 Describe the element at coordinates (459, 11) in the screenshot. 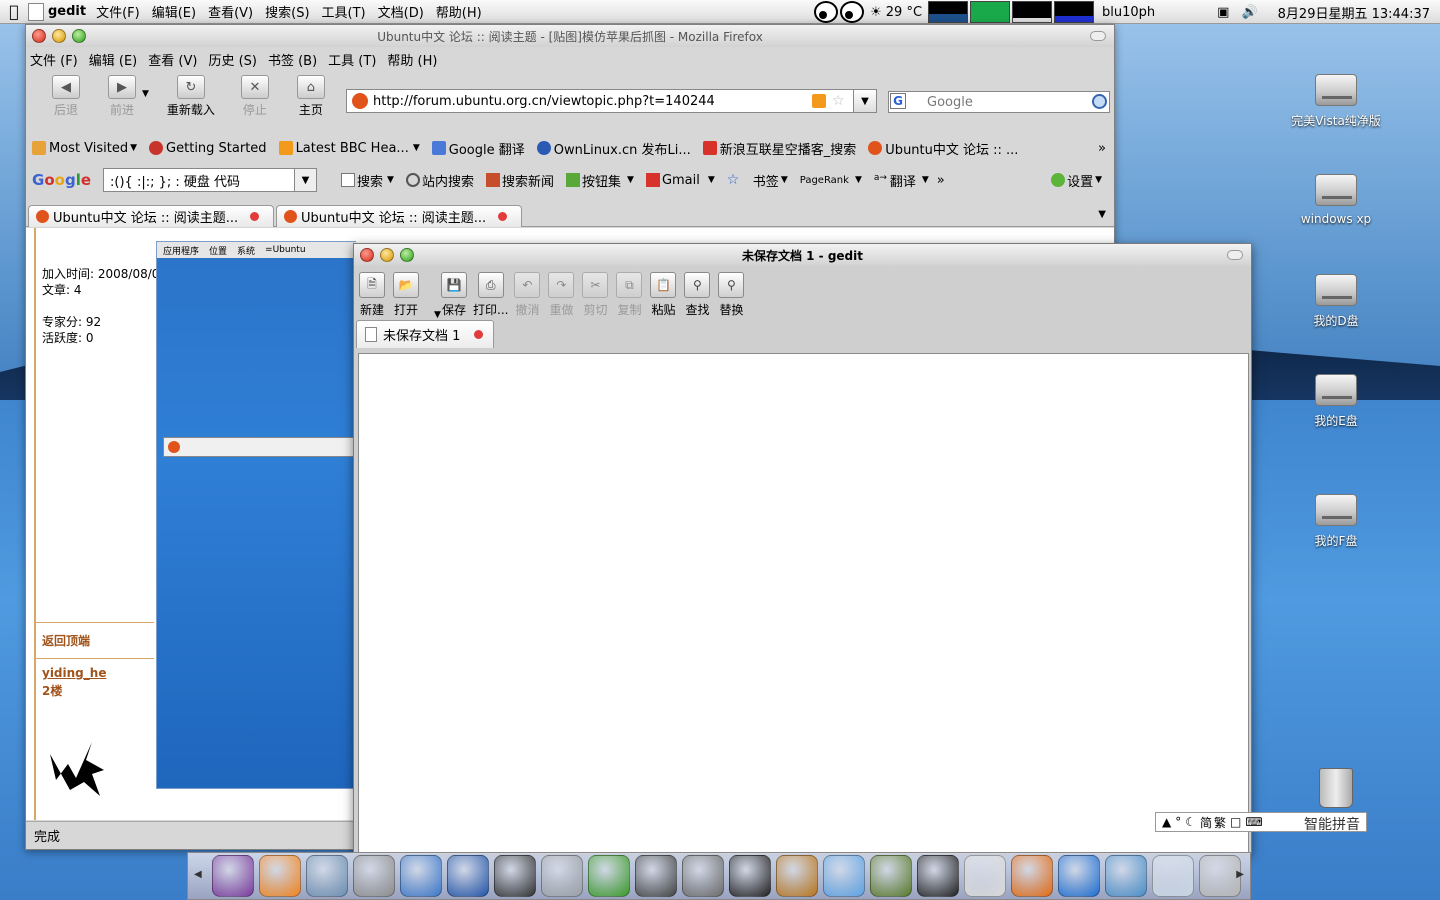

I see `top-menu-help: 帮助(H)` at that location.